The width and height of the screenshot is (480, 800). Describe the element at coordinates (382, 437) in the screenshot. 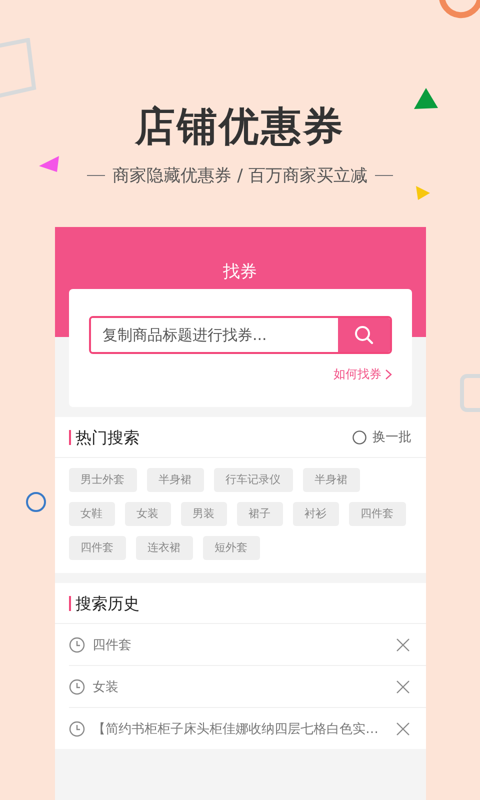

I see `refresh-button: 换一批` at that location.